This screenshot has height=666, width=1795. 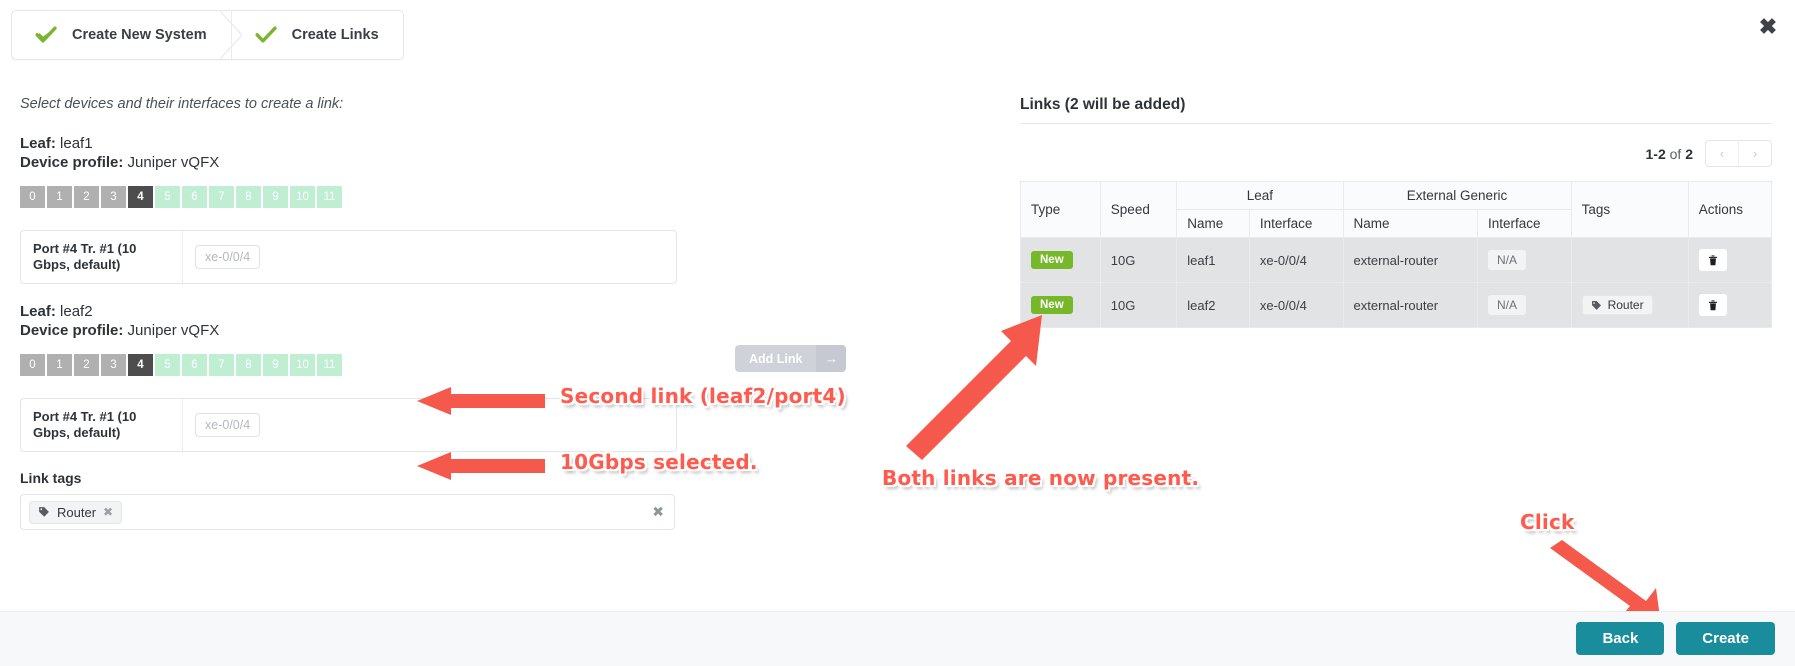 What do you see at coordinates (1730, 305) in the screenshot?
I see `cell-actions` at bounding box center [1730, 305].